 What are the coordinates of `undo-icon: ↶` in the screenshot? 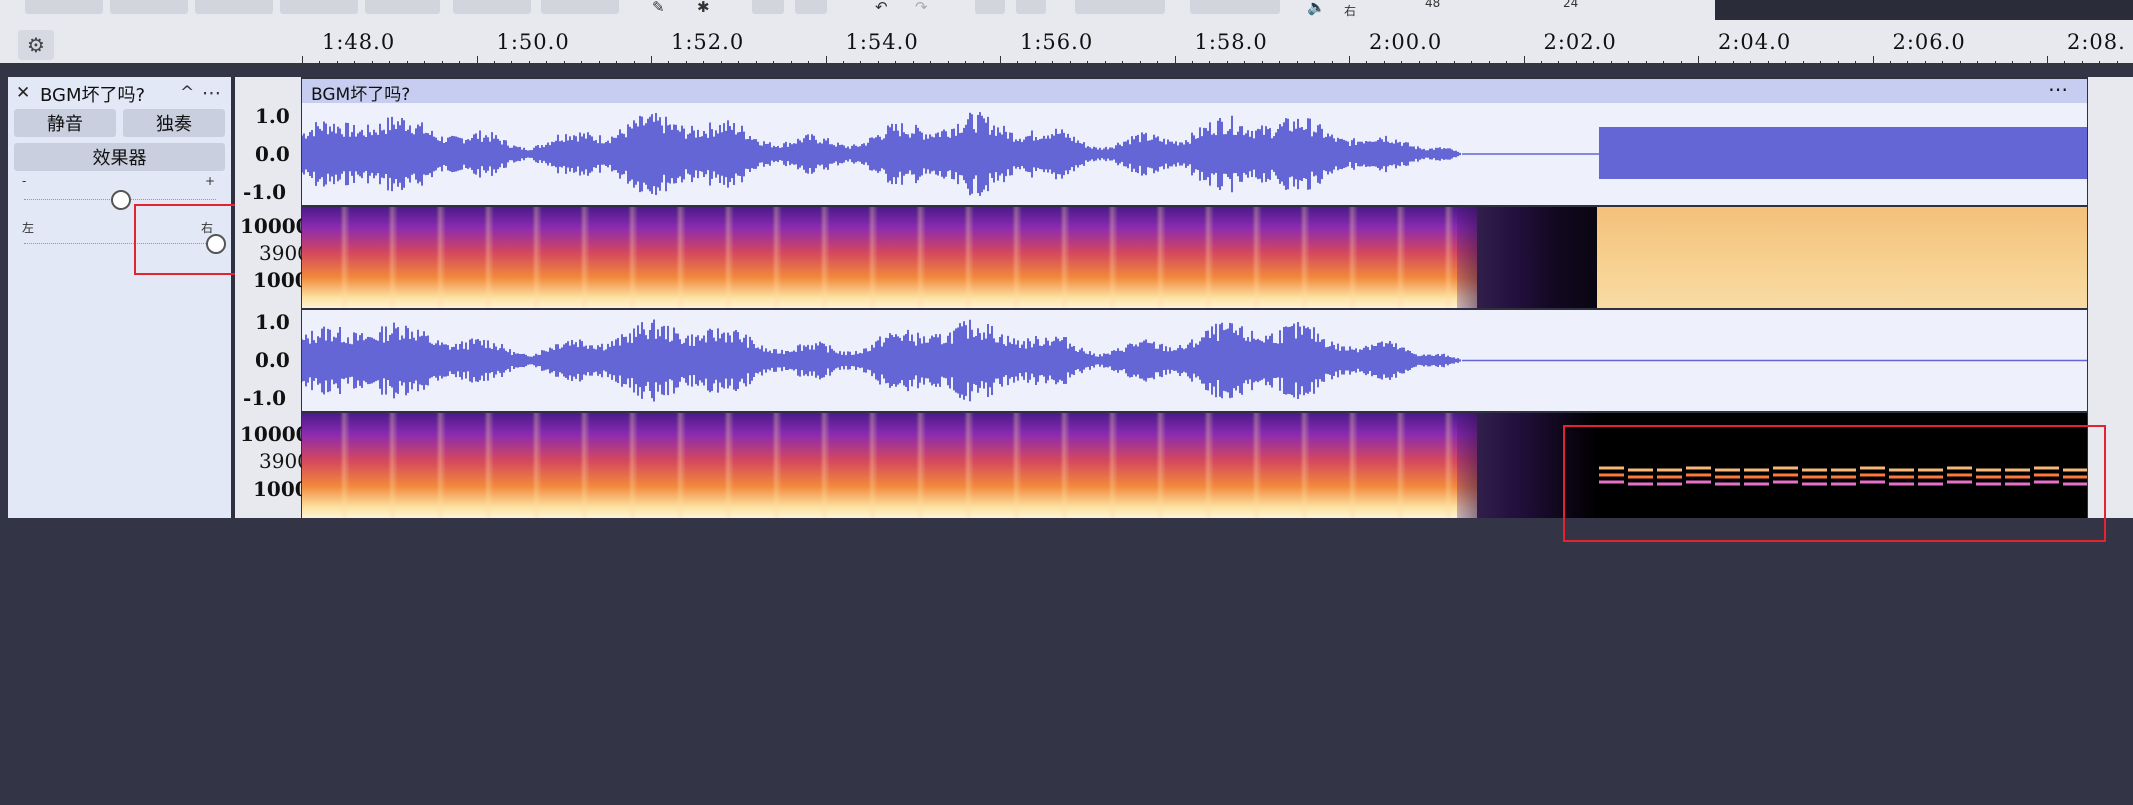 It's located at (881, 8).